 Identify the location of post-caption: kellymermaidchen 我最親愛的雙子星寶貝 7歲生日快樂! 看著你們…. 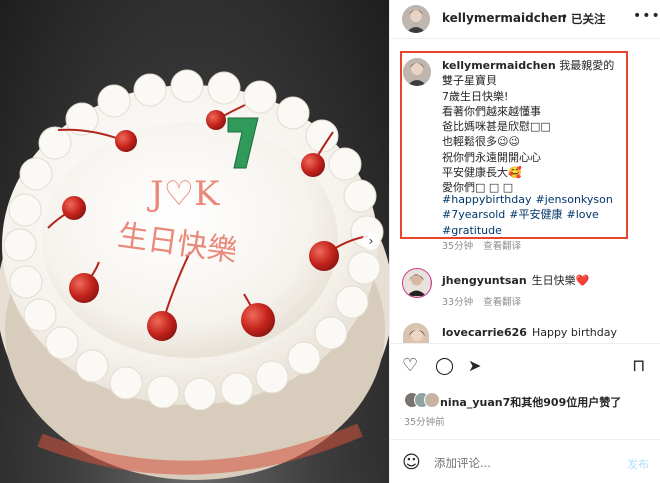
(533, 127).